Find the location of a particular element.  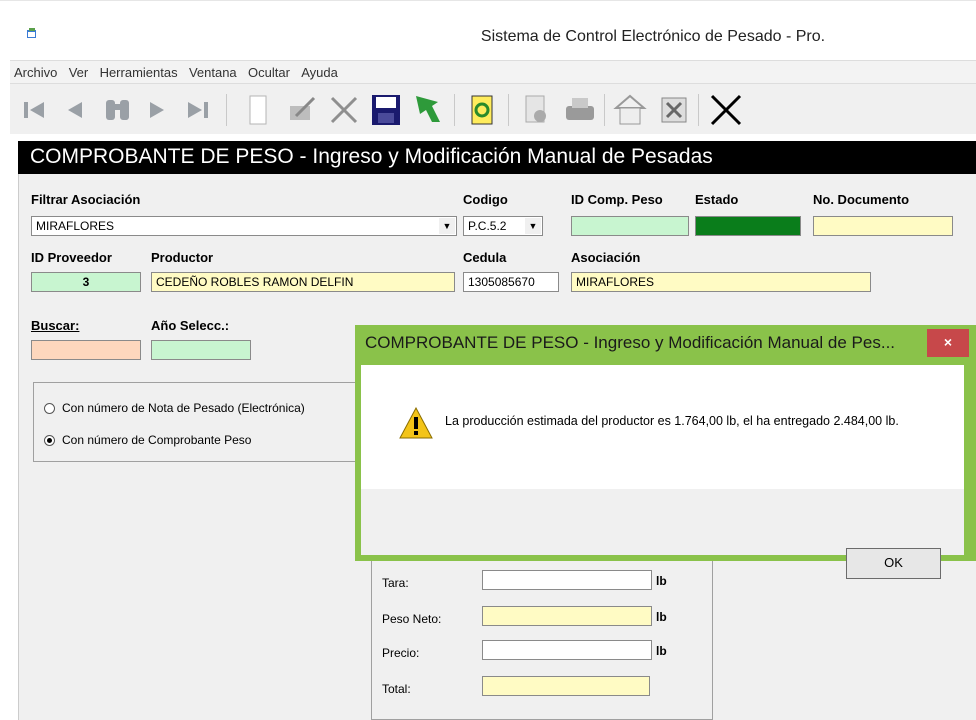

idprov-label: ID Proveedor is located at coordinates (71, 257).